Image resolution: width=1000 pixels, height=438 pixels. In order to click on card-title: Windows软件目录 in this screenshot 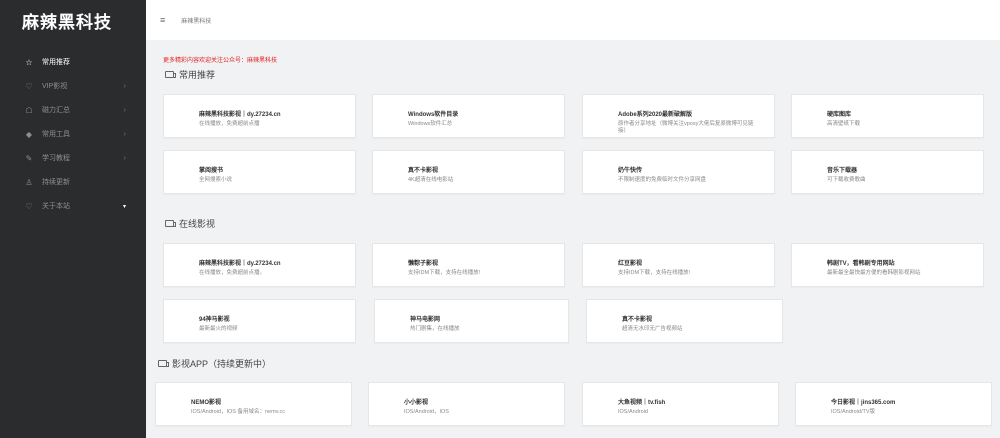, I will do `click(433, 115)`.